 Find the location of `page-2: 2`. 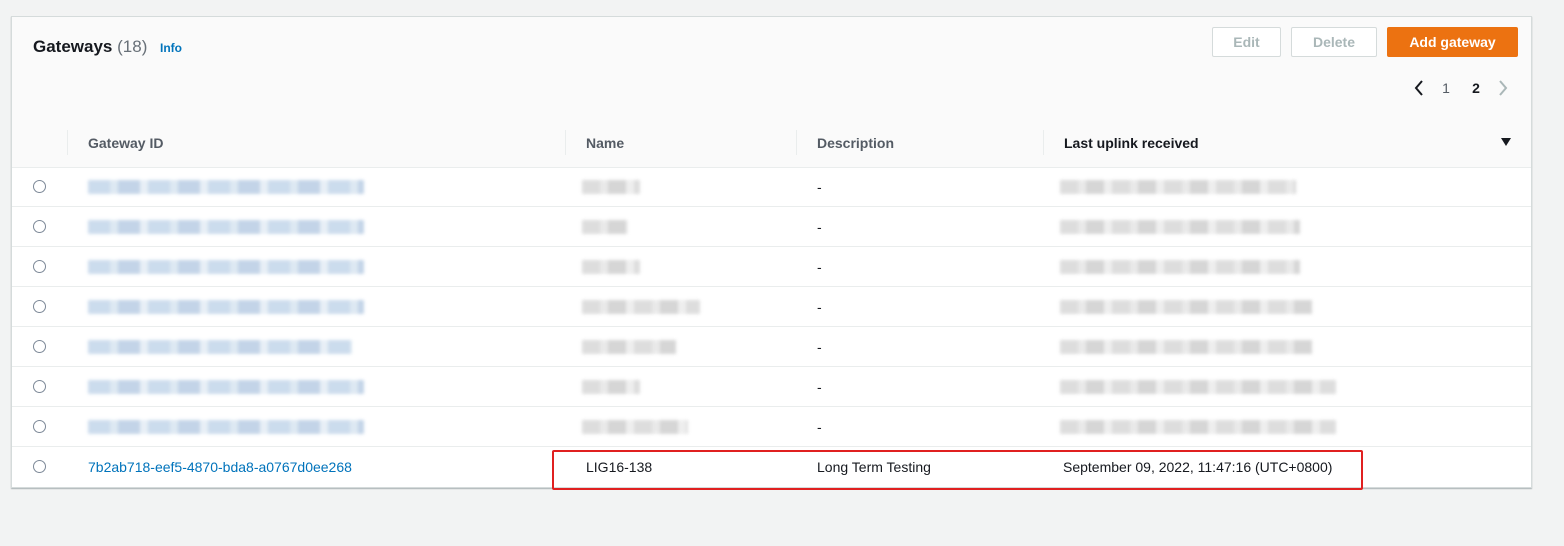

page-2: 2 is located at coordinates (1476, 88).